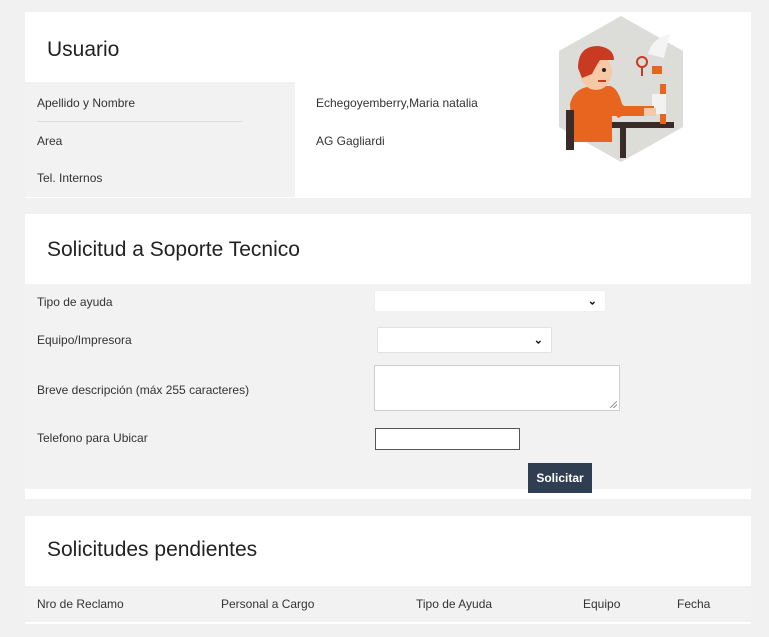 This screenshot has height=637, width=769. What do you see at coordinates (490, 301) in the screenshot?
I see `tipo-ayuda-select: ⌄` at bounding box center [490, 301].